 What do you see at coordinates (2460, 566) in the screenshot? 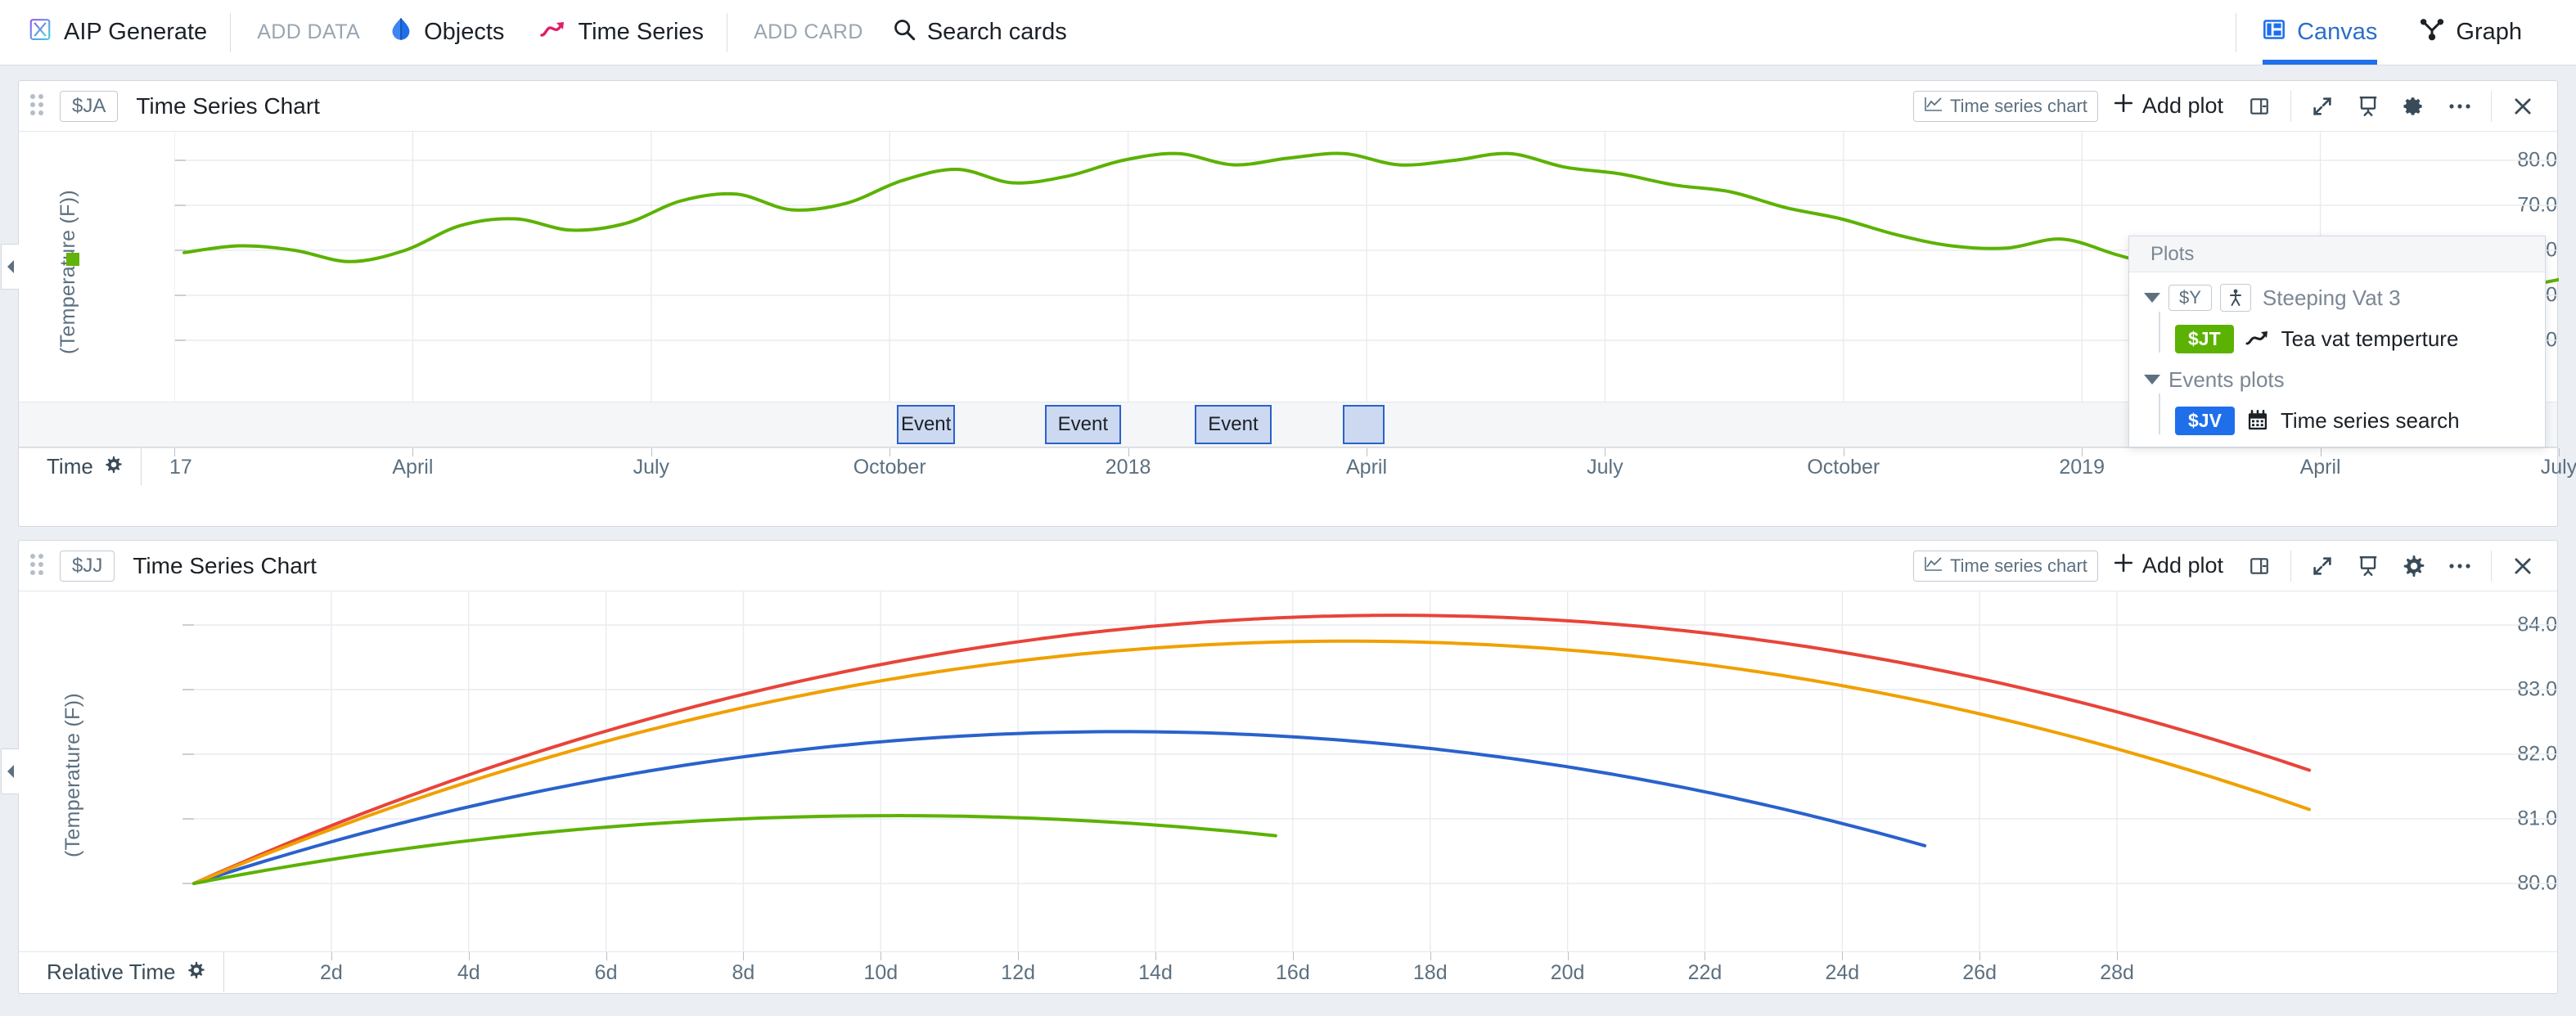
I see `card2-more-options-button` at bounding box center [2460, 566].